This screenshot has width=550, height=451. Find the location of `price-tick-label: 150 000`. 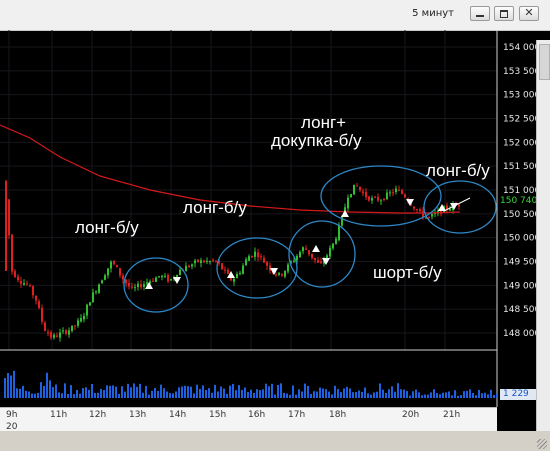

price-tick-label: 150 000 is located at coordinates (519, 239).